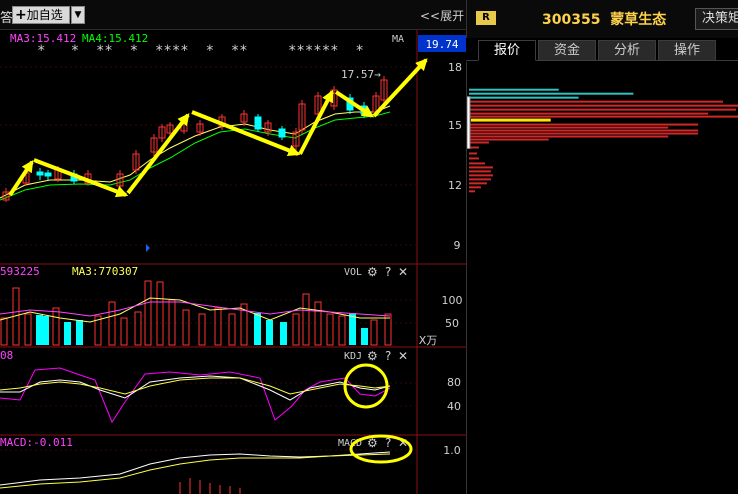 The width and height of the screenshot is (738, 494). I want to click on info-tabs: 报价 资金 分析 操作, so click(602, 49).